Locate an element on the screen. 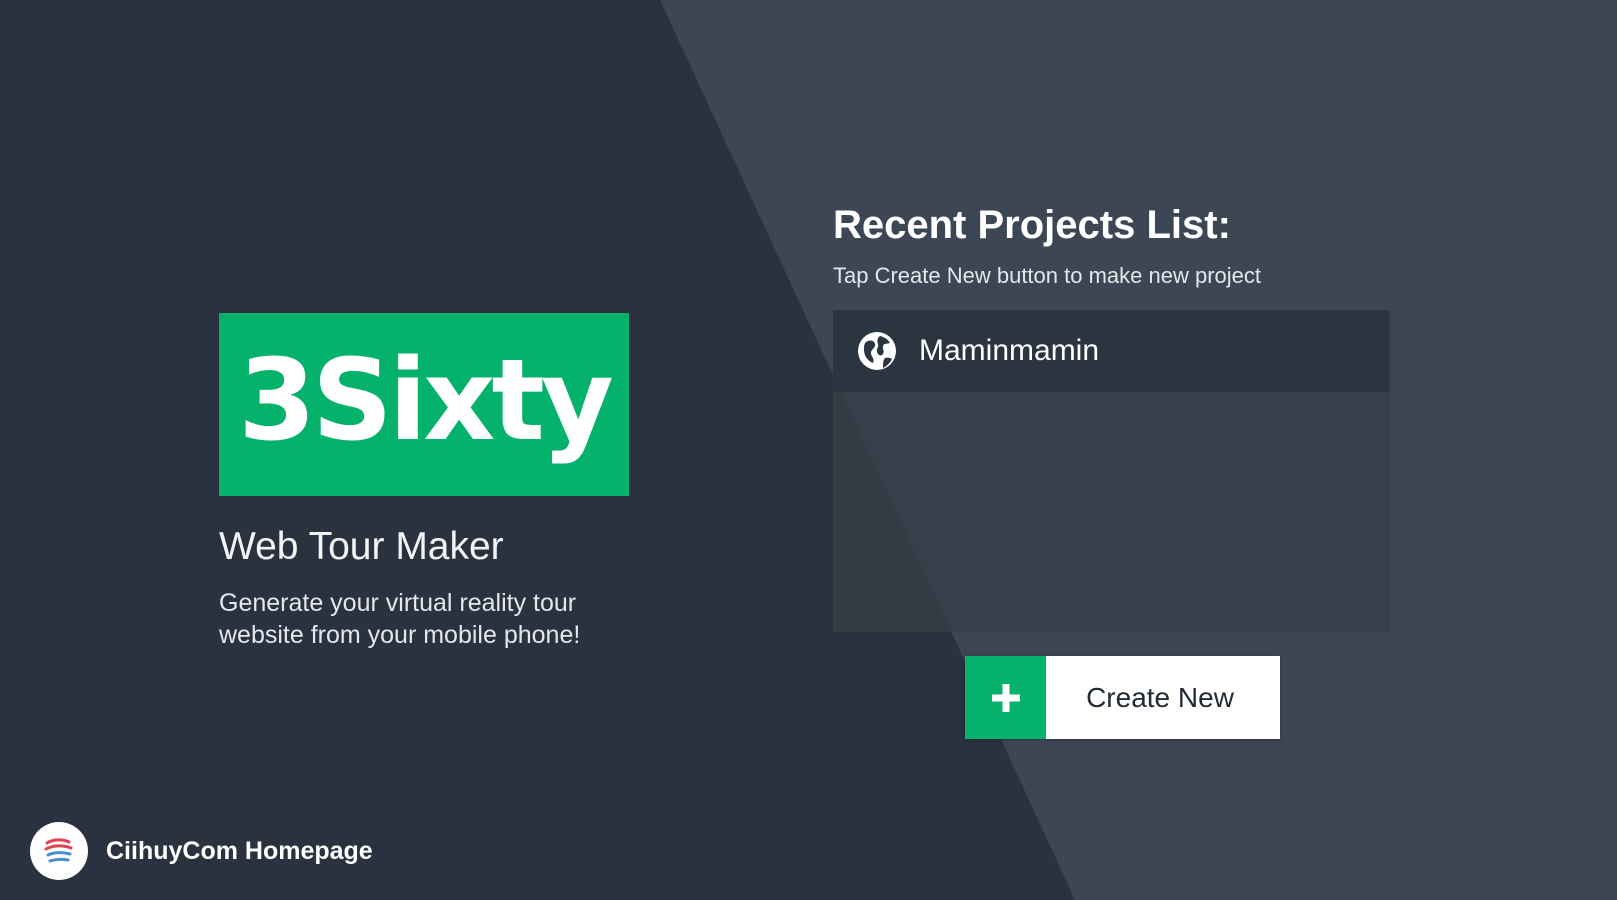  recent-projects-list: Maminmamin is located at coordinates (1112, 471).